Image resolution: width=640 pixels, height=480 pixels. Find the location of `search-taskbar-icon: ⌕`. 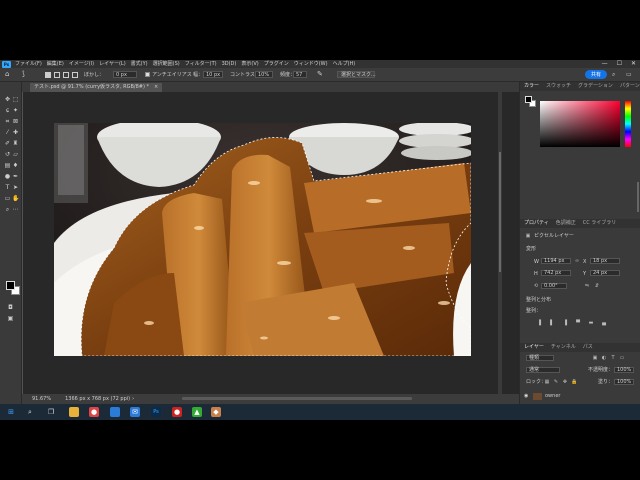

search-taskbar-icon: ⌕ is located at coordinates (30, 412).